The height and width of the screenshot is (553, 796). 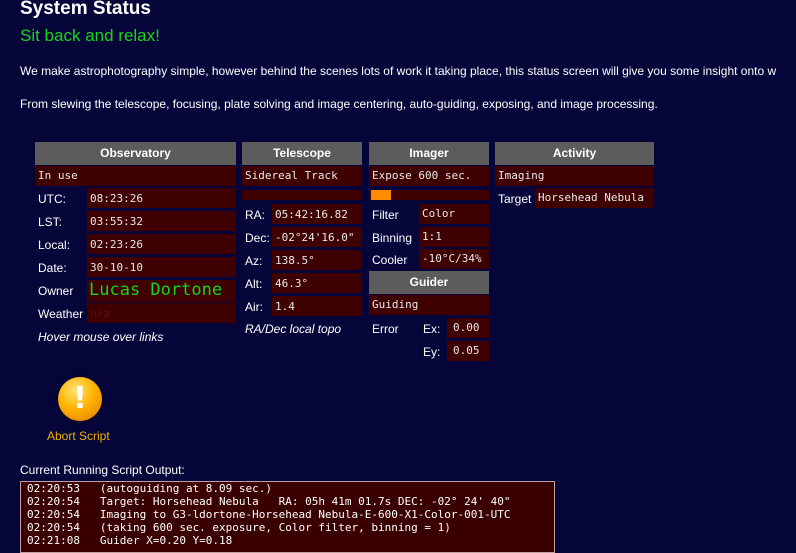 What do you see at coordinates (317, 306) in the screenshot?
I see `air-cell: 1.4` at bounding box center [317, 306].